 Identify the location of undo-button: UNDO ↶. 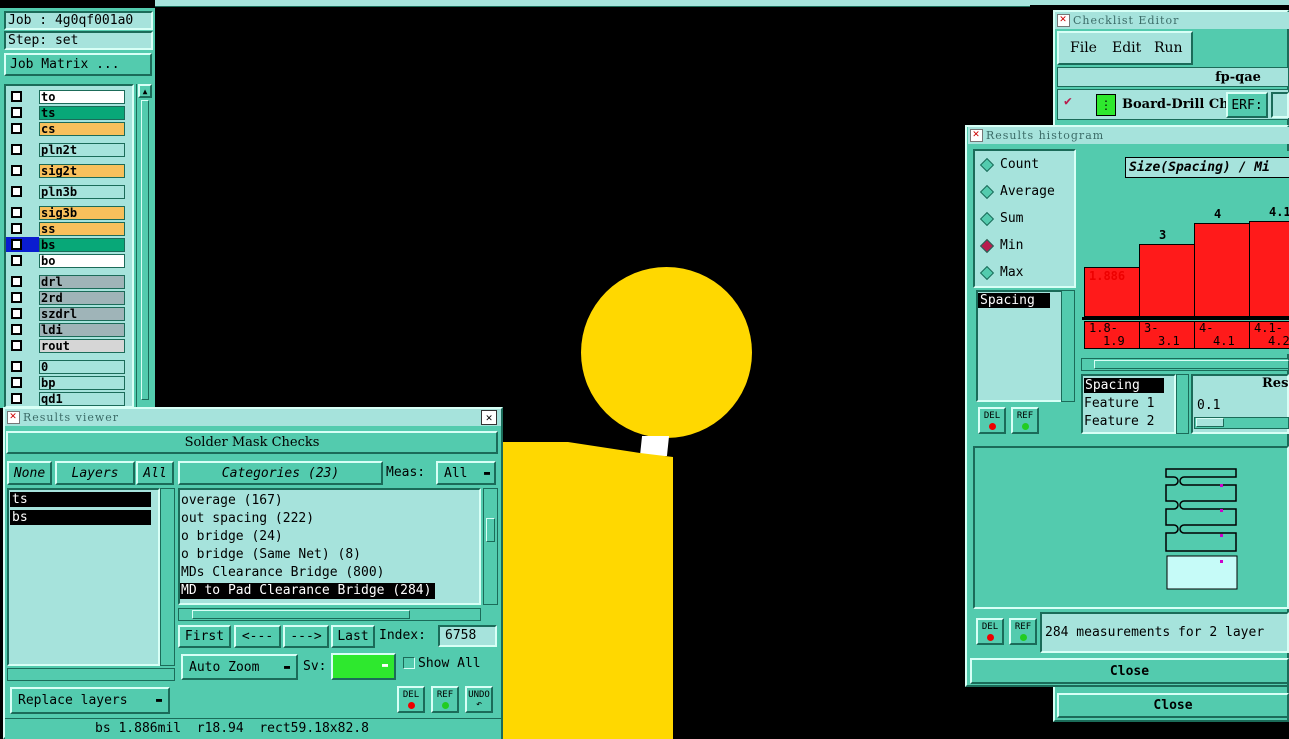
(479, 699).